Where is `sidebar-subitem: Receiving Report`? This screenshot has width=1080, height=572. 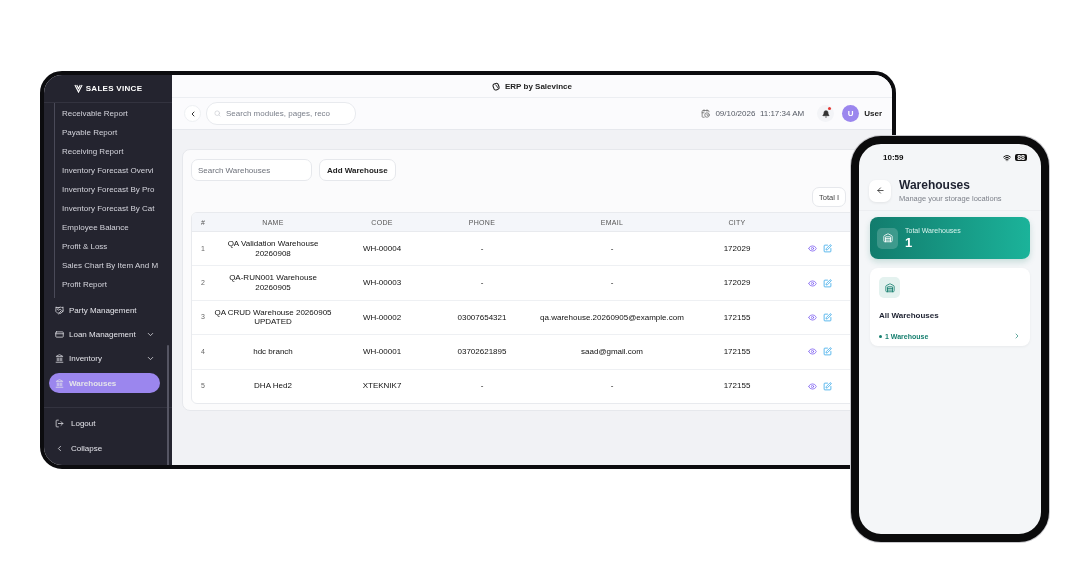
sidebar-subitem: Receiving Report is located at coordinates (113, 151).